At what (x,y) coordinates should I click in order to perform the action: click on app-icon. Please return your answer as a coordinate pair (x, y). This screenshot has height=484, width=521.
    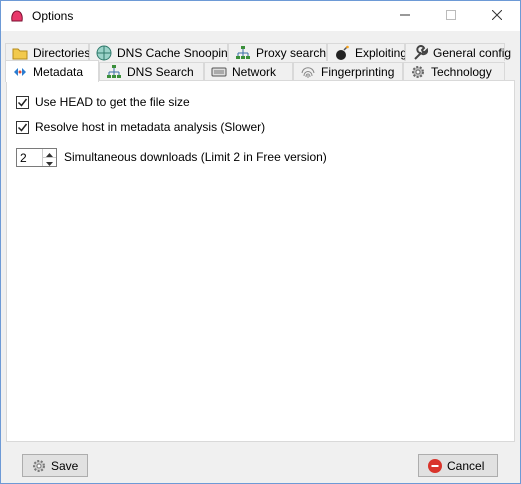
    Looking at the image, I should click on (17, 16).